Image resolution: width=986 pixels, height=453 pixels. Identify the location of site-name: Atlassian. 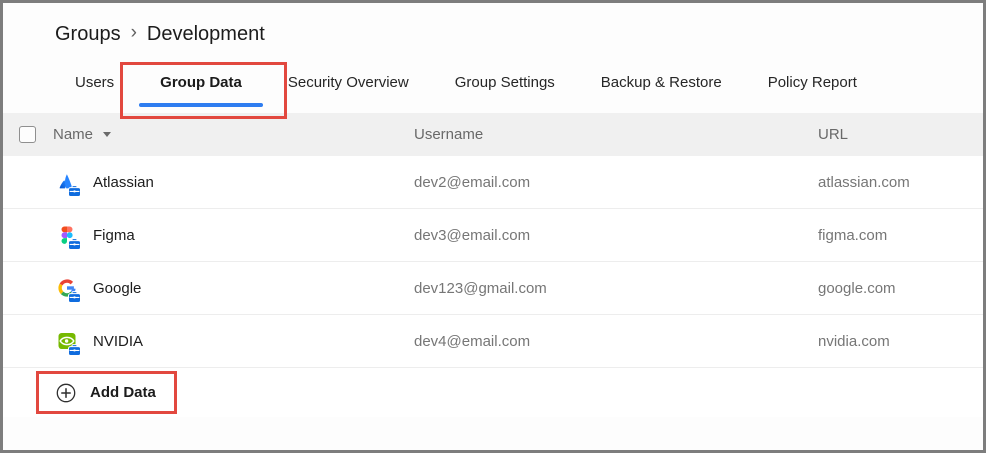
(123, 182).